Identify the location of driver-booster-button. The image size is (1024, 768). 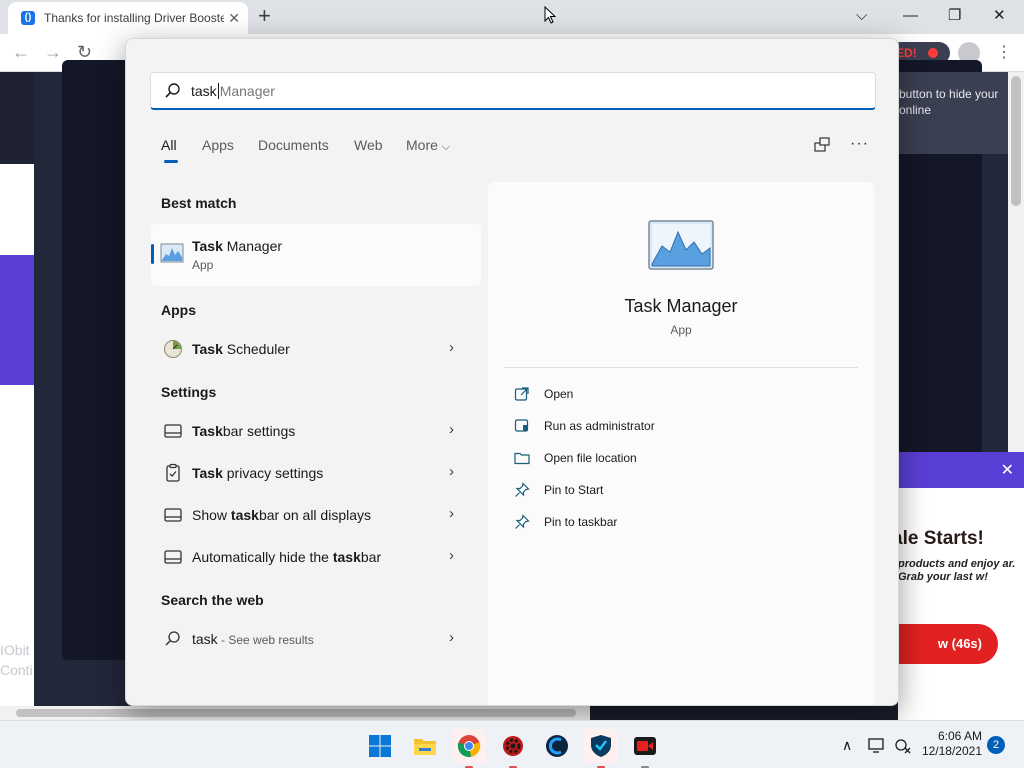
(513, 748).